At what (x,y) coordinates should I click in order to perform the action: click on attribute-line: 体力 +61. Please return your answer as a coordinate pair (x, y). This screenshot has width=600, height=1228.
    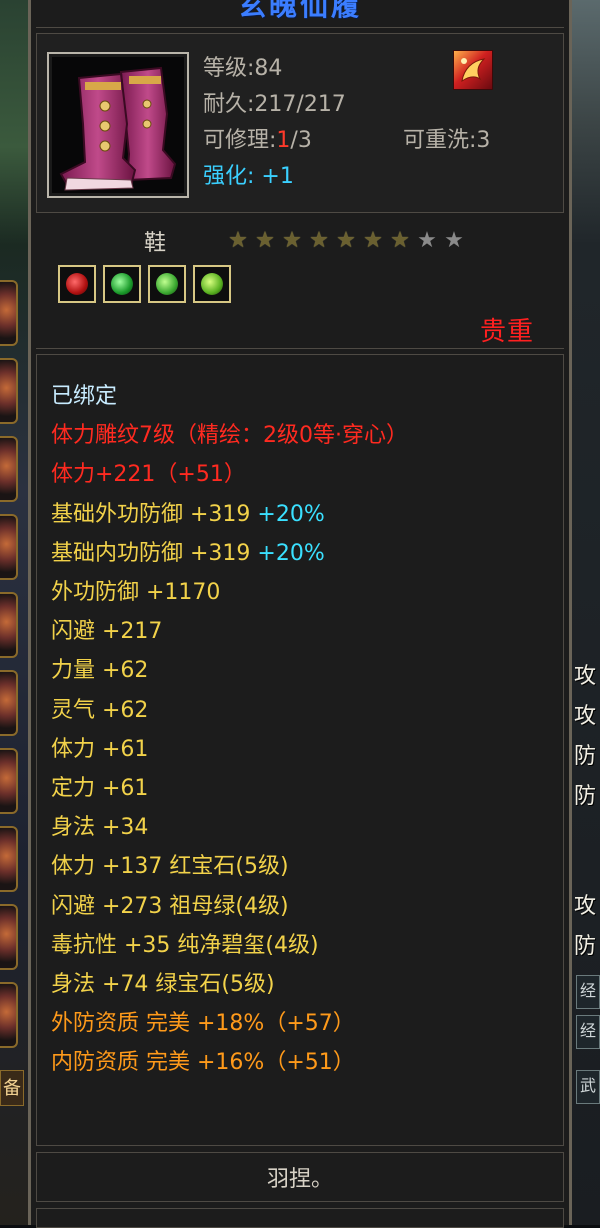
    Looking at the image, I should click on (229, 749).